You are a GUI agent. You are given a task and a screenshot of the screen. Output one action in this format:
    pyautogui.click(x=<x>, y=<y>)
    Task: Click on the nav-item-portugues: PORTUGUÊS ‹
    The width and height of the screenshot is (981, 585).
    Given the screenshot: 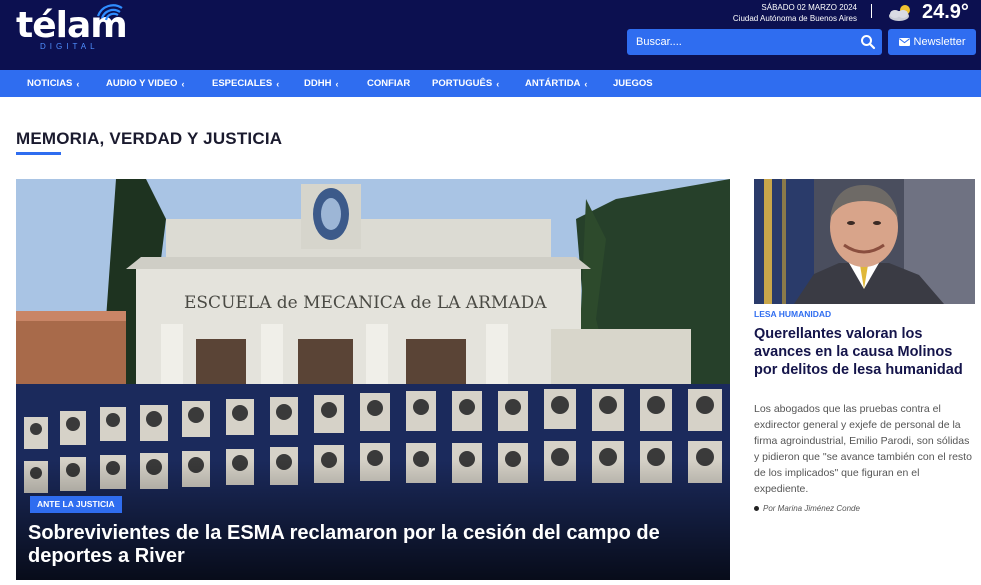 What is the action you would take?
    pyautogui.click(x=465, y=83)
    